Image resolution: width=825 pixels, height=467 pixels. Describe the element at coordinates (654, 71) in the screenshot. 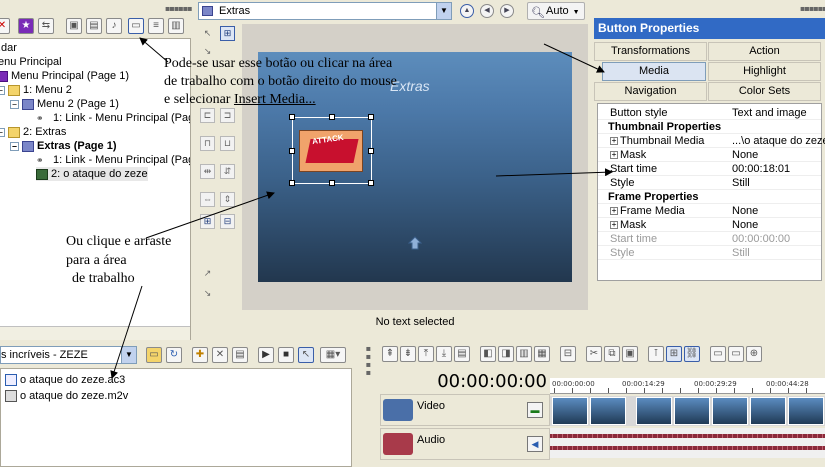

I see `tab-media: Media` at that location.